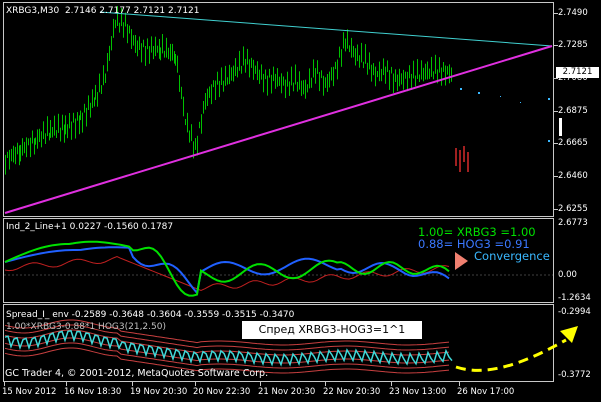 The image size is (601, 402). I want to click on time-axis-label: 19 Nov 20:30, so click(159, 392).